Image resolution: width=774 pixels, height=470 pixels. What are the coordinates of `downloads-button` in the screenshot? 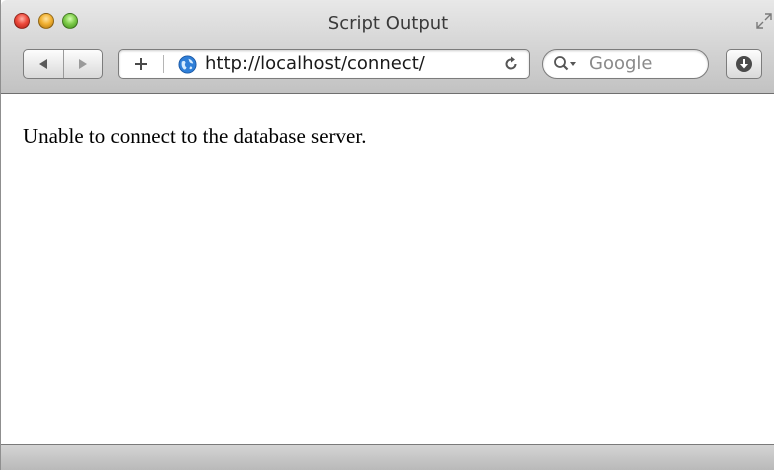 It's located at (744, 64).